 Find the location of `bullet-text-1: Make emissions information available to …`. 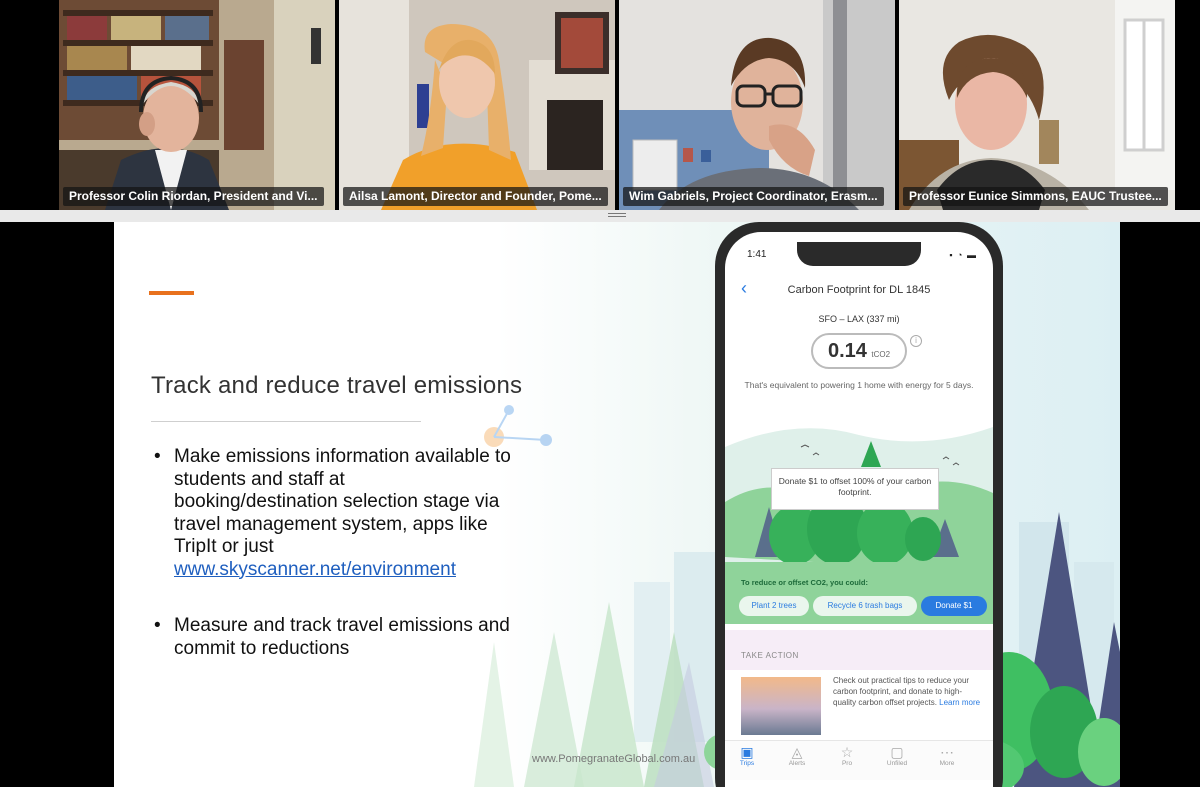

bullet-text-1: Make emissions information available to … is located at coordinates (342, 501).